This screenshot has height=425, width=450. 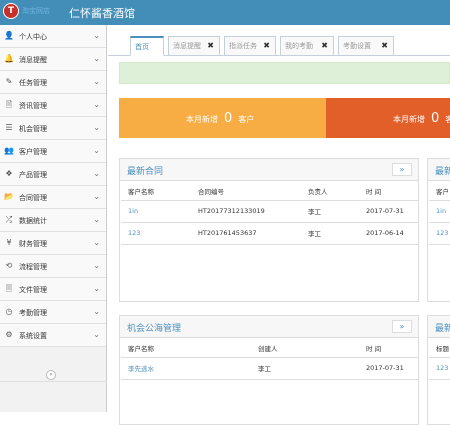 What do you see at coordinates (305, 348) in the screenshot?
I see `column-header: 创建人` at bounding box center [305, 348].